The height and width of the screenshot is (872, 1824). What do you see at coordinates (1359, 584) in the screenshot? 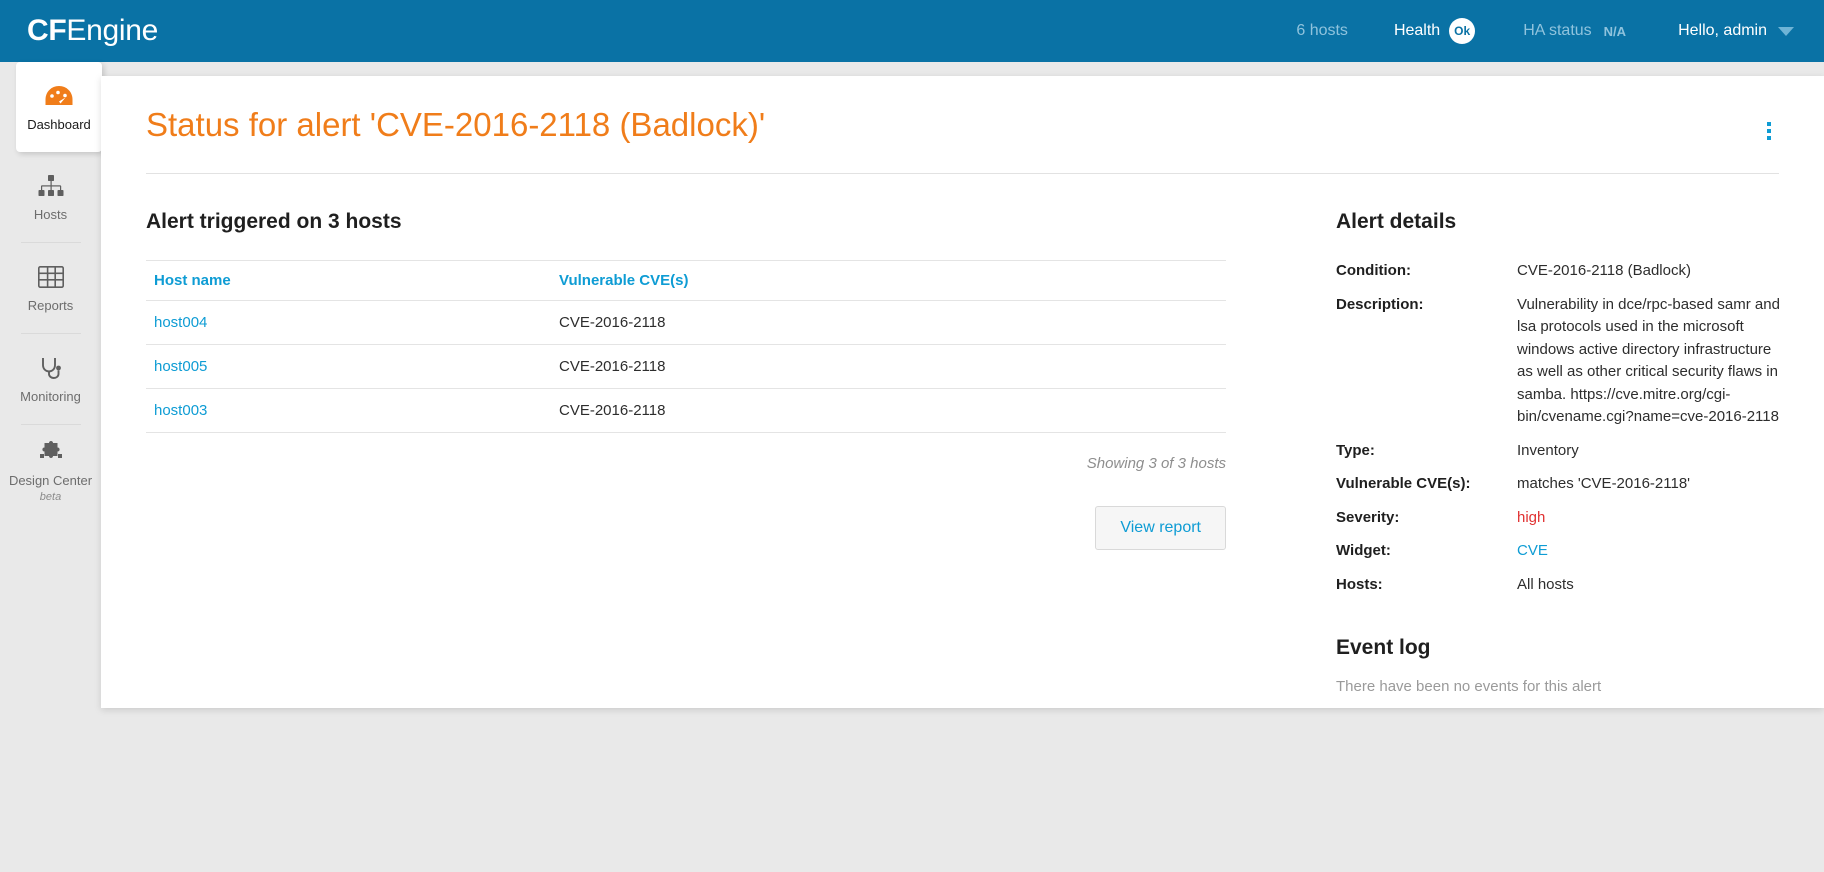
I see `detail-key: Hosts:` at bounding box center [1359, 584].